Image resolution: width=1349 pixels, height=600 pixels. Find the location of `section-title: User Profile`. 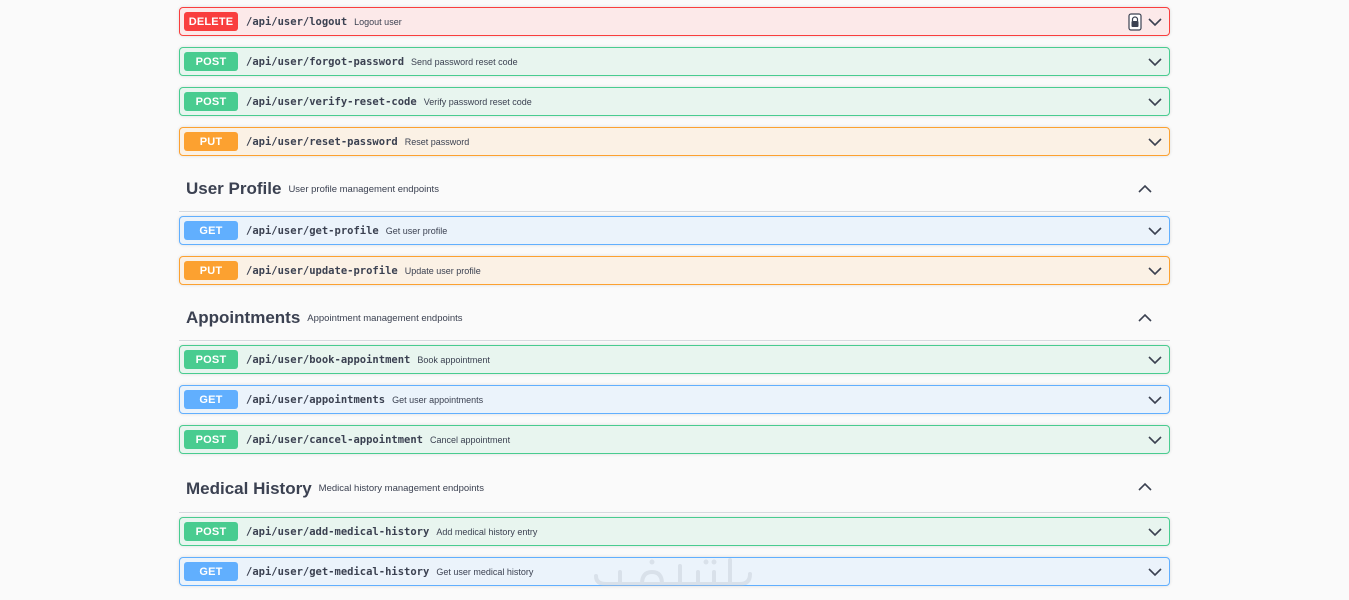

section-title: User Profile is located at coordinates (234, 188).